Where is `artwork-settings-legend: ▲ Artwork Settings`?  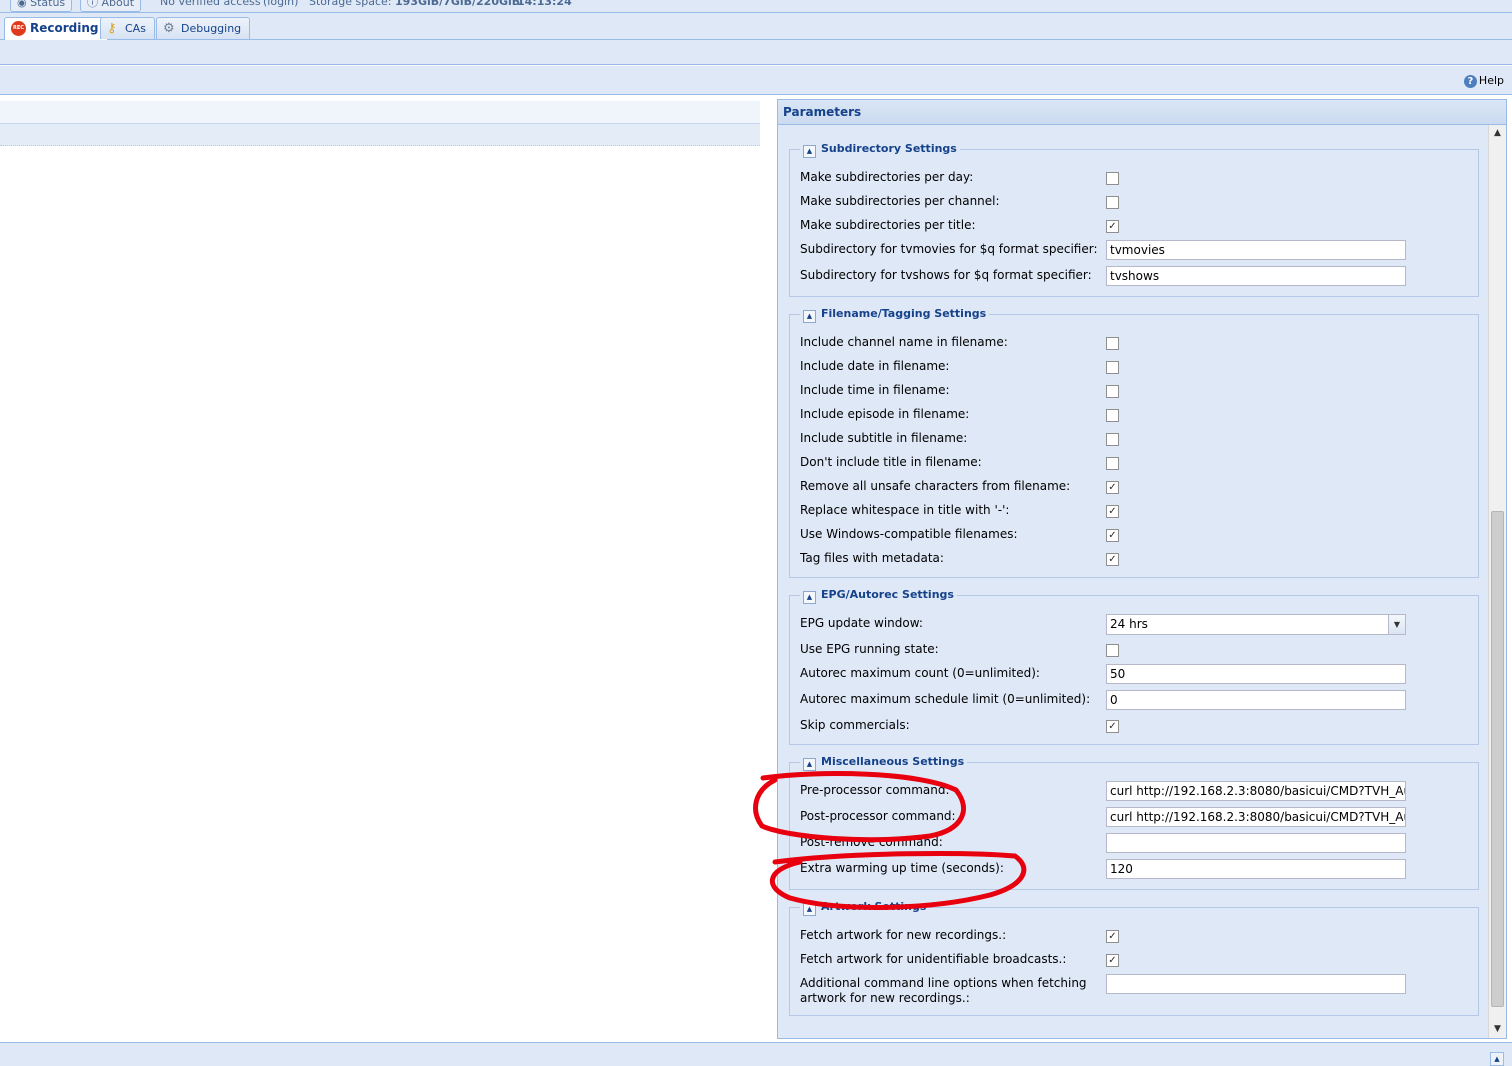 artwork-settings-legend: ▲ Artwork Settings is located at coordinates (865, 907).